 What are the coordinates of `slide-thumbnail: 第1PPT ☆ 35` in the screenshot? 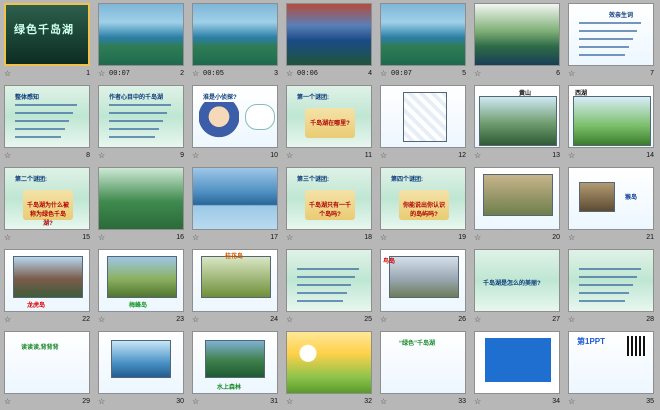 It's located at (613, 370).